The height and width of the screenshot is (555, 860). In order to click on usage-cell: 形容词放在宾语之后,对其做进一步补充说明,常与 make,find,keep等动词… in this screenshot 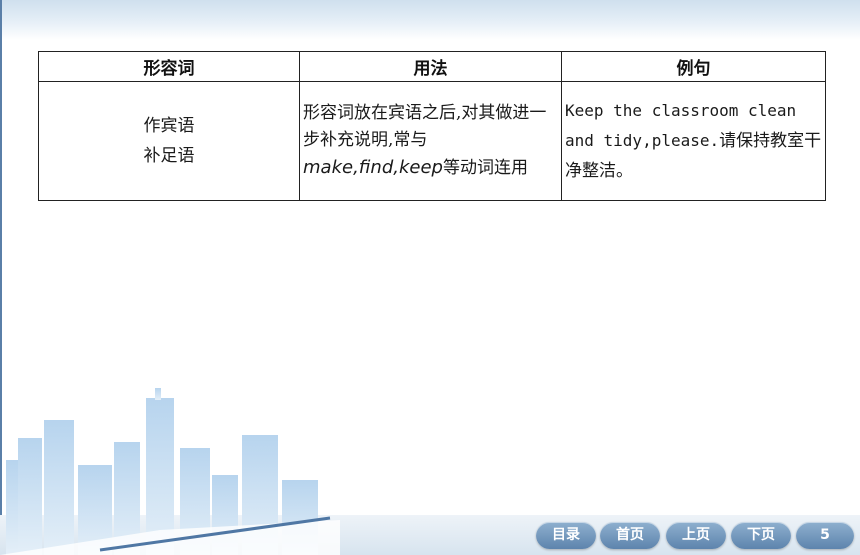, I will do `click(430, 141)`.